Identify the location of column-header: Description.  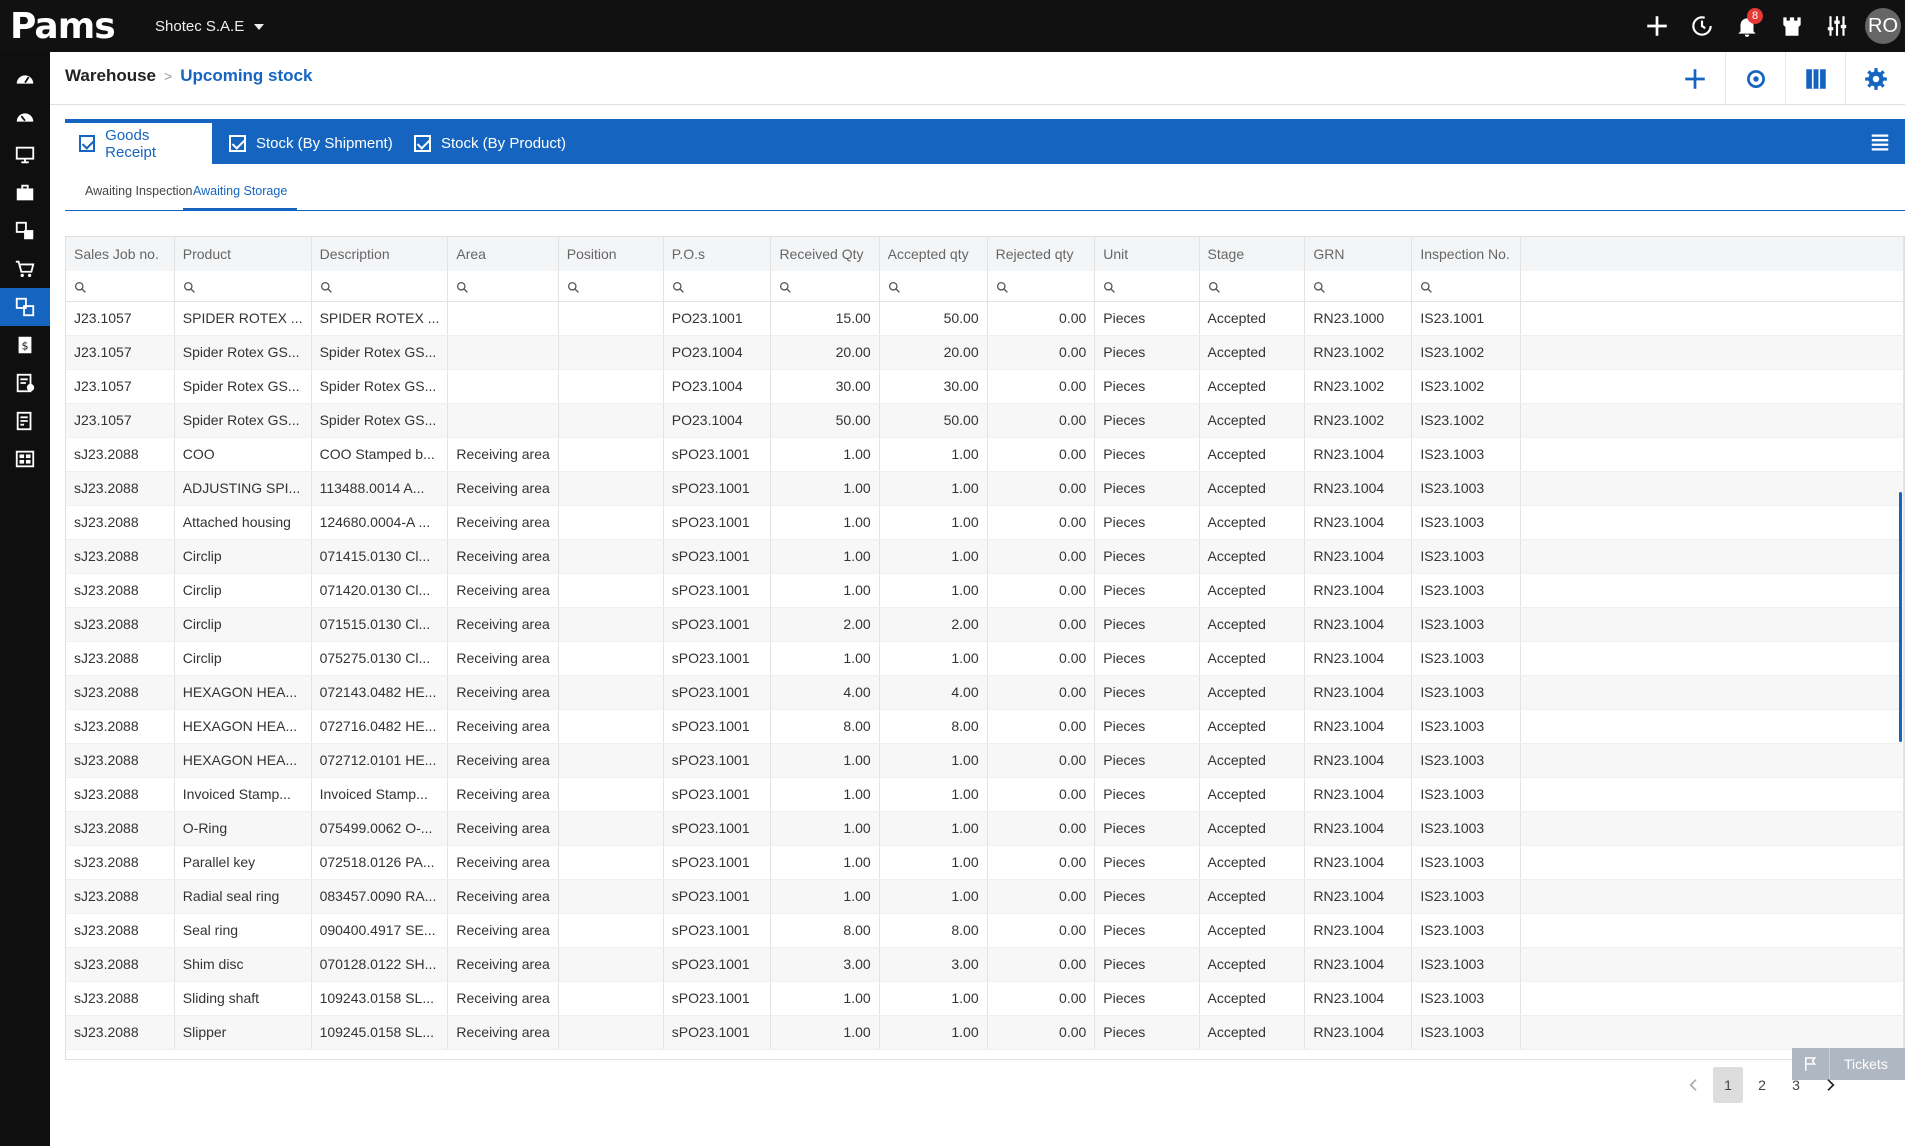
(380, 254).